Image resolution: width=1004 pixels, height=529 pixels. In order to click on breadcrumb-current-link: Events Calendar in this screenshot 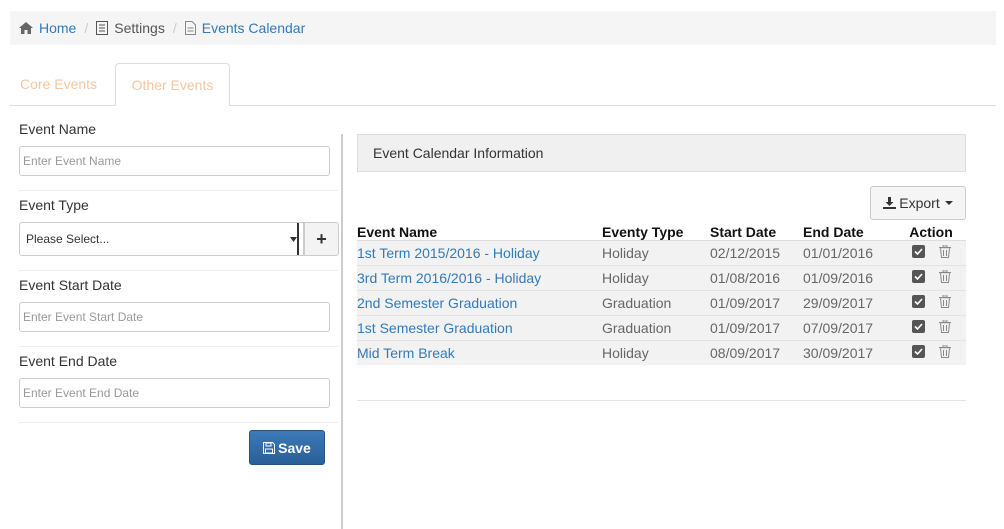, I will do `click(254, 28)`.